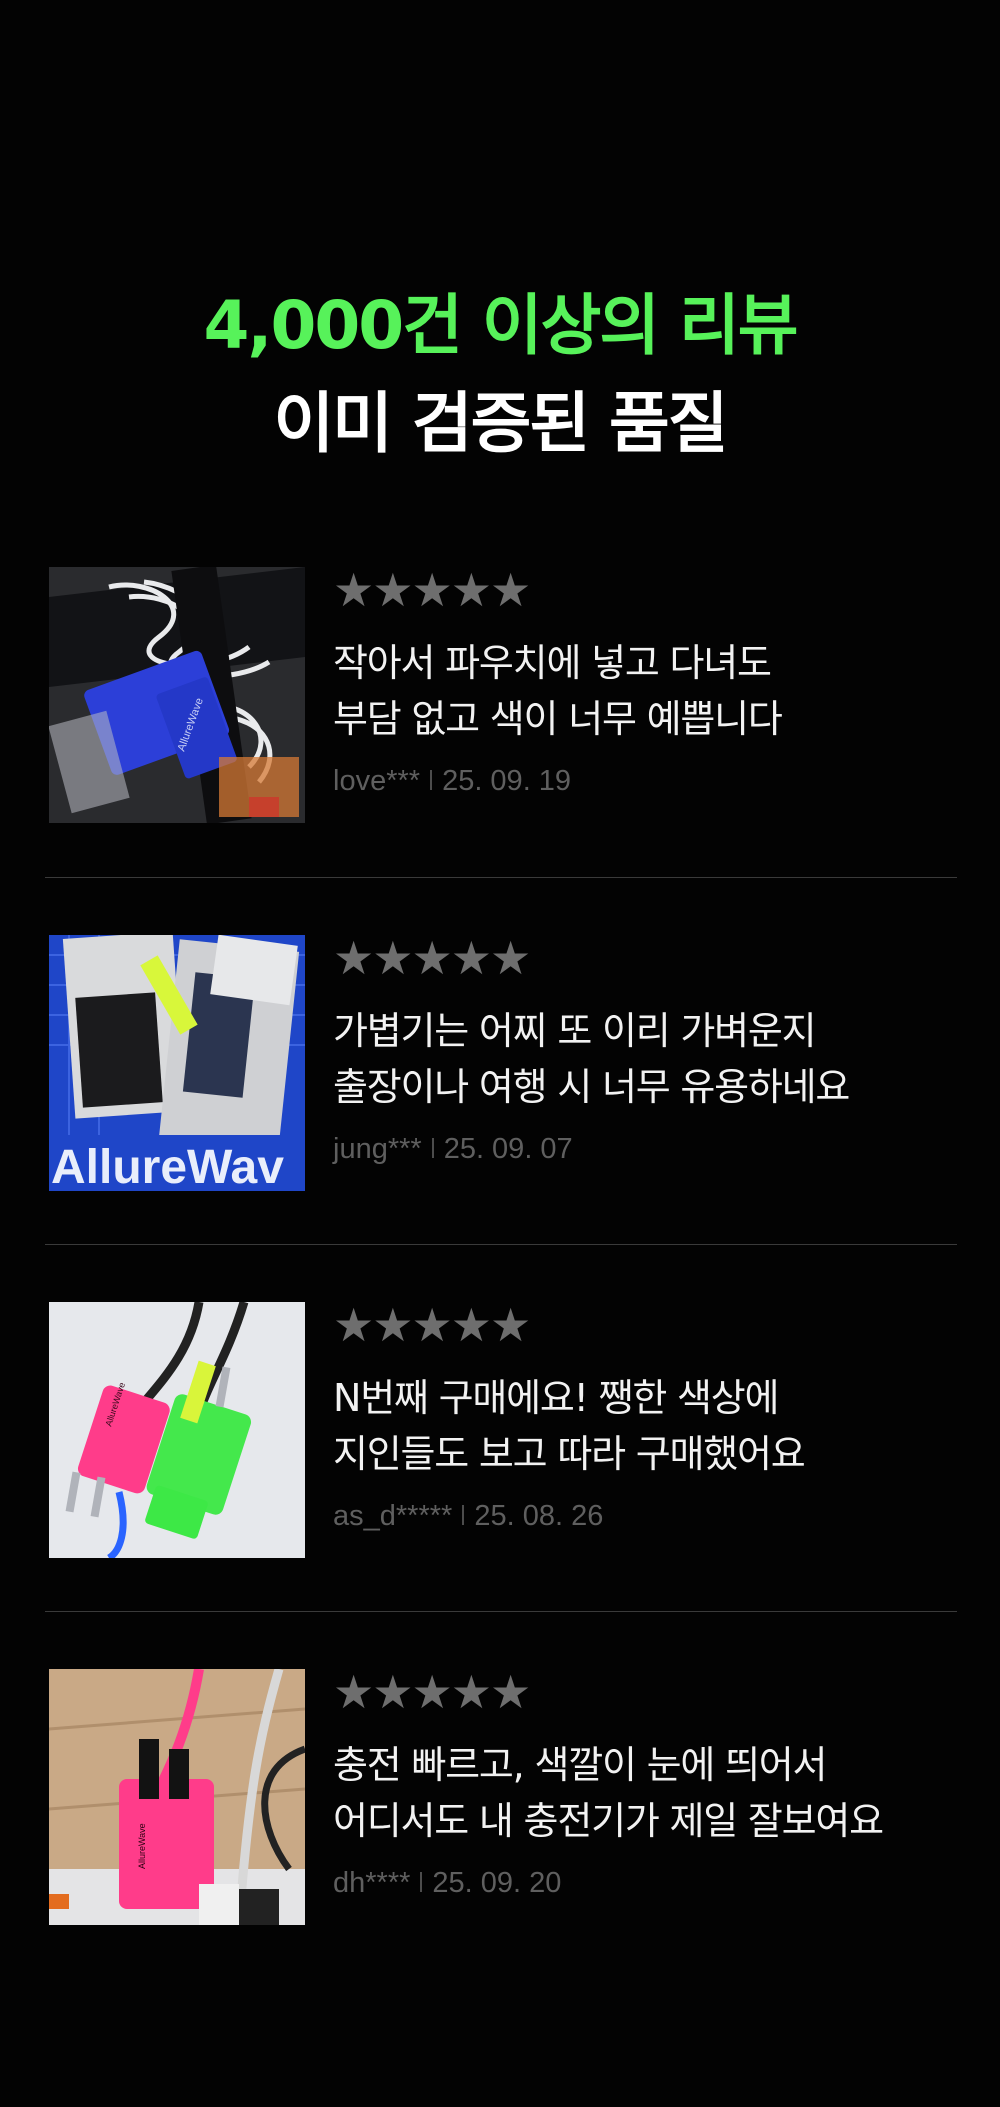  I want to click on review-text-line: 가볍기는 어찌 또 이리 가벼운지, so click(575, 1031).